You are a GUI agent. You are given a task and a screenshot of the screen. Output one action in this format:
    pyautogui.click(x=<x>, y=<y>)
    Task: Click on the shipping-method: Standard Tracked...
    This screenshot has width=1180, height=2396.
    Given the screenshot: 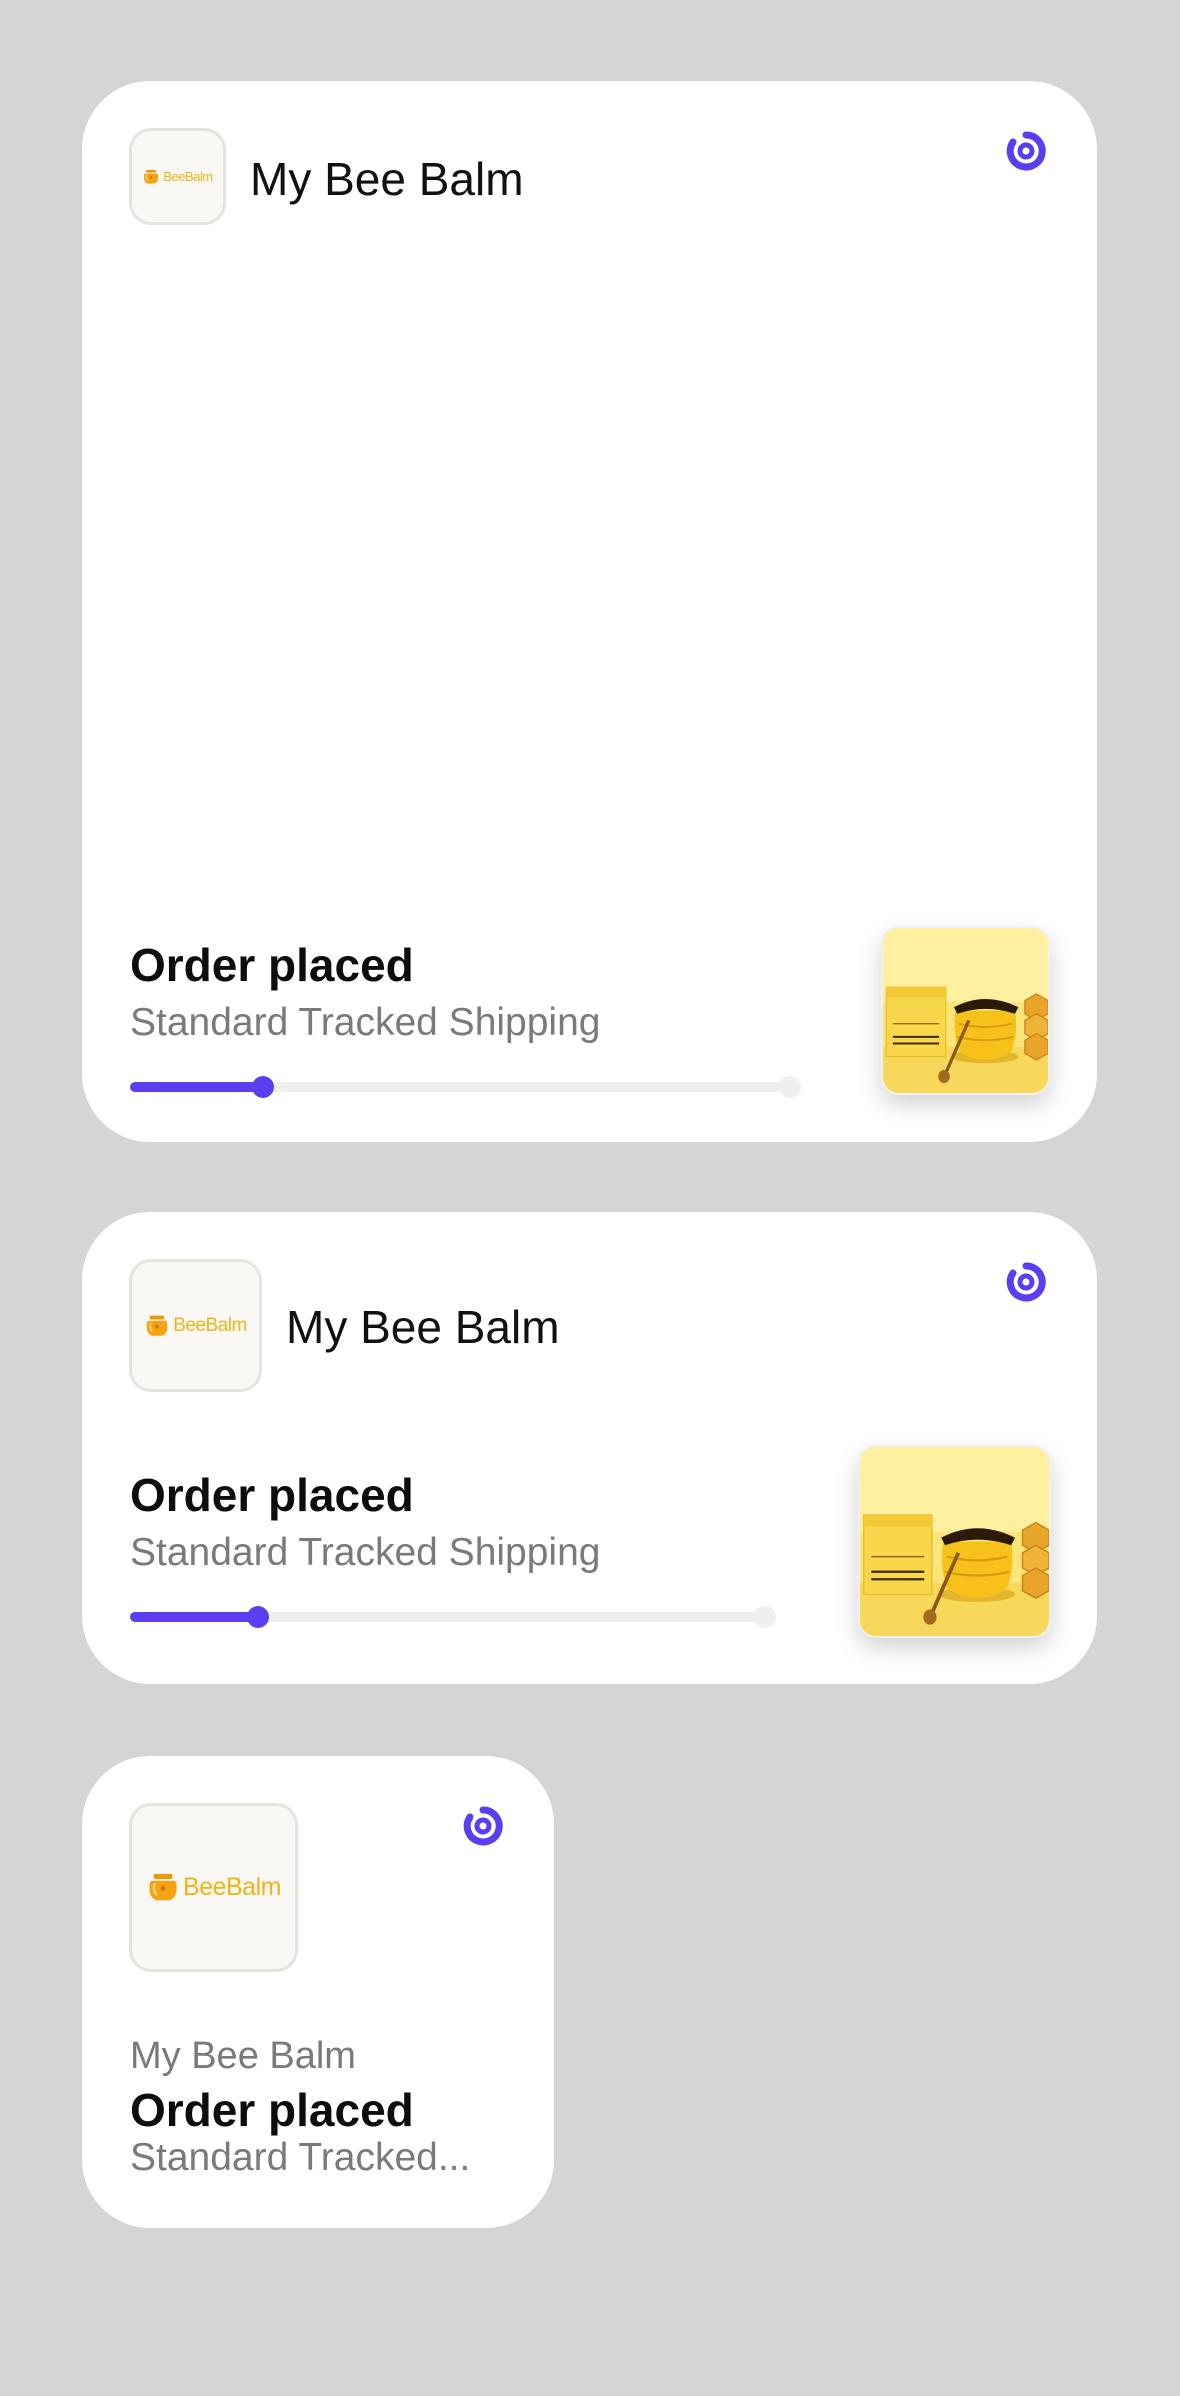 What is the action you would take?
    pyautogui.click(x=300, y=2157)
    